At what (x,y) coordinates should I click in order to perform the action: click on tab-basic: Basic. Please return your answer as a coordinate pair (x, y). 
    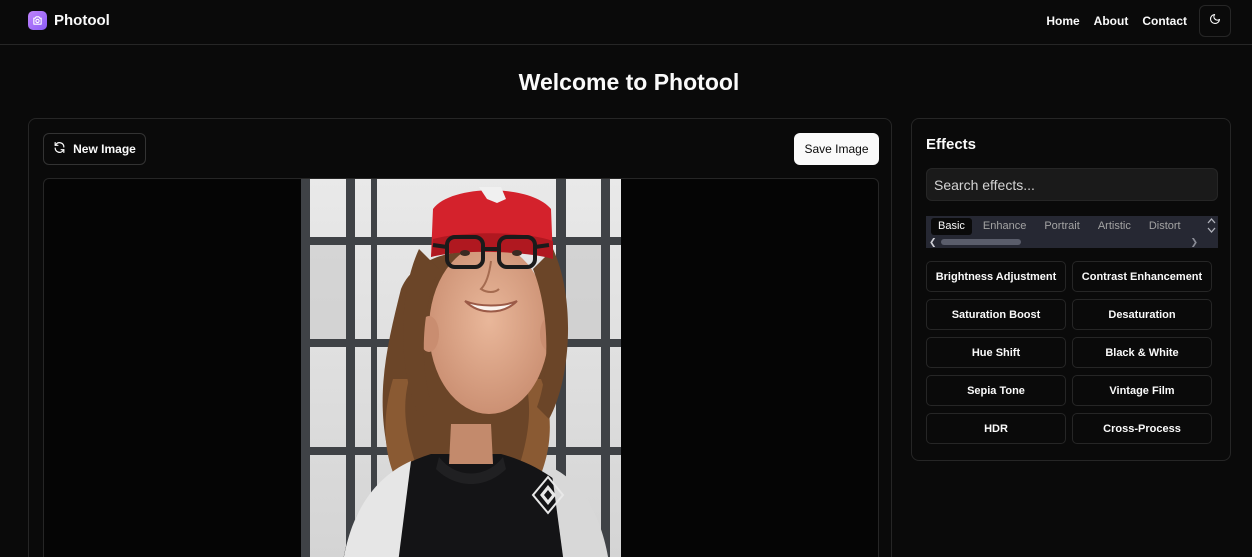
    Looking at the image, I should click on (951, 226).